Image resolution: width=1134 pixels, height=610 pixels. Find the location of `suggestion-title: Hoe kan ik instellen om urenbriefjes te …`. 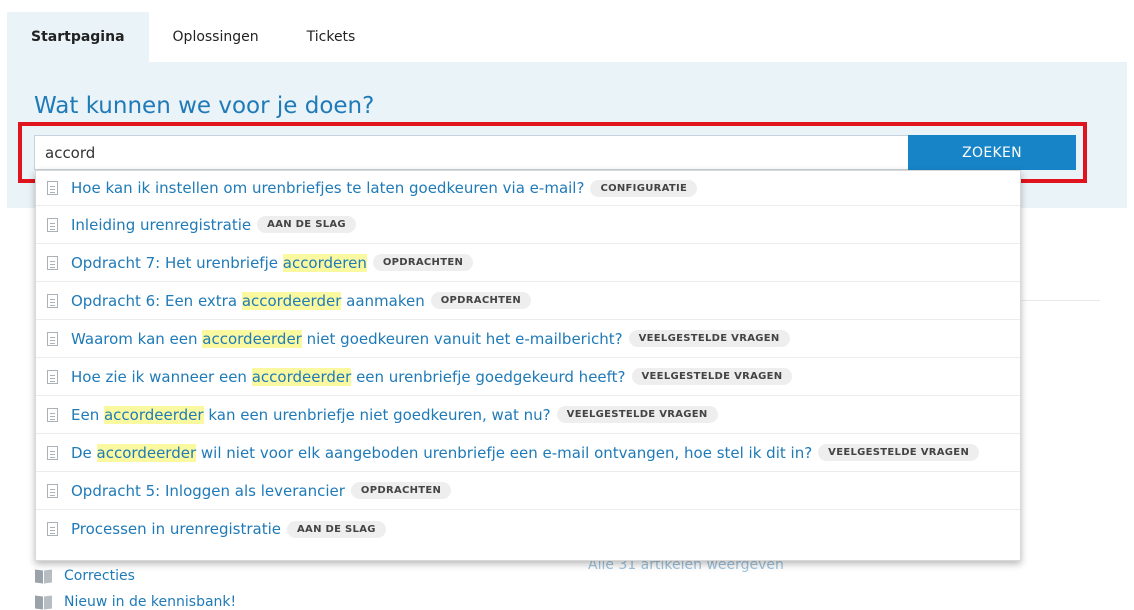

suggestion-title: Hoe kan ik instellen om urenbriefjes te … is located at coordinates (328, 188).